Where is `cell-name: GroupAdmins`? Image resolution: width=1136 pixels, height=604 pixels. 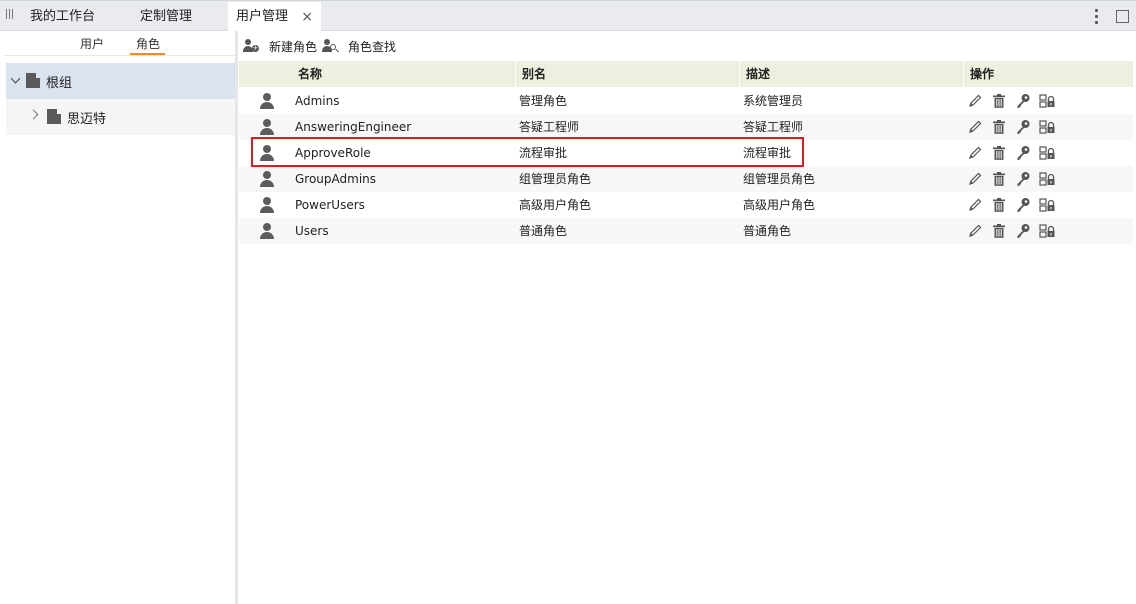 cell-name: GroupAdmins is located at coordinates (336, 179).